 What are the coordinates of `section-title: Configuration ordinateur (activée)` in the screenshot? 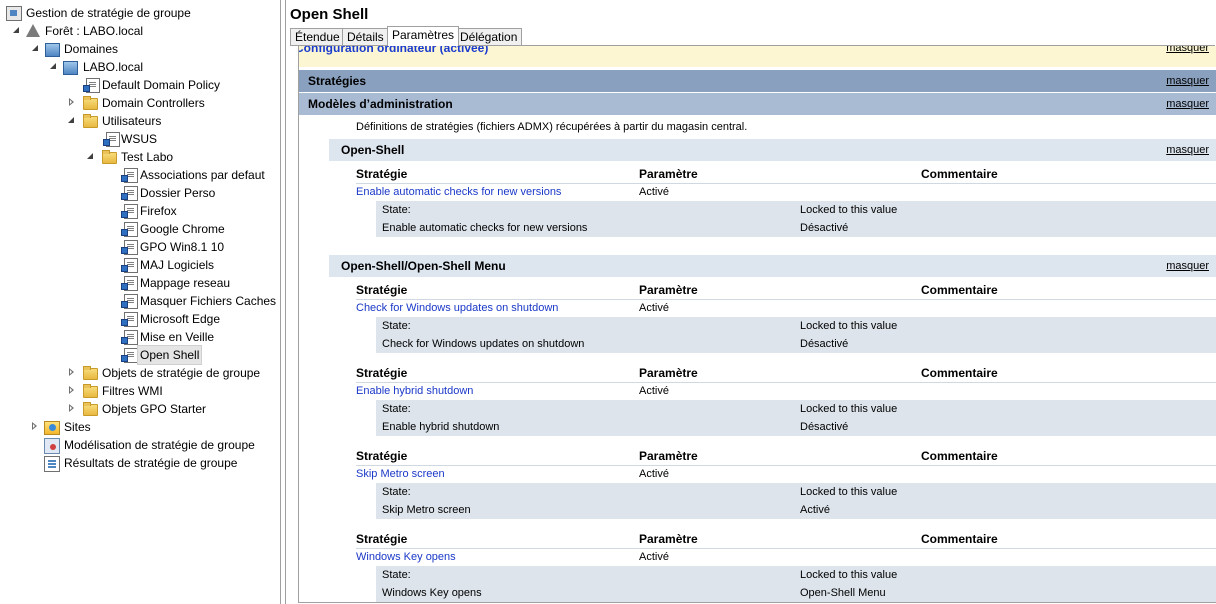 It's located at (393, 50).